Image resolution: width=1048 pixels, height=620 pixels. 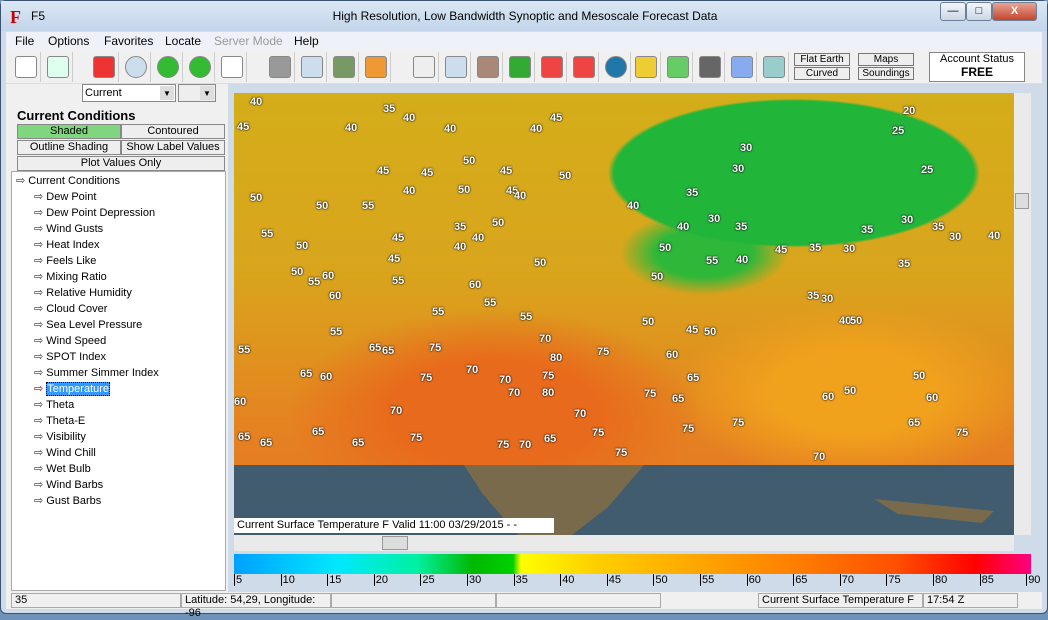 I want to click on tree-item-wind-chill: ⇨ Wind Chill, so click(x=65, y=452).